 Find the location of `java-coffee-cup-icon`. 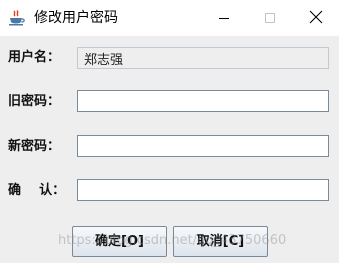

java-coffee-cup-icon is located at coordinates (17, 18).